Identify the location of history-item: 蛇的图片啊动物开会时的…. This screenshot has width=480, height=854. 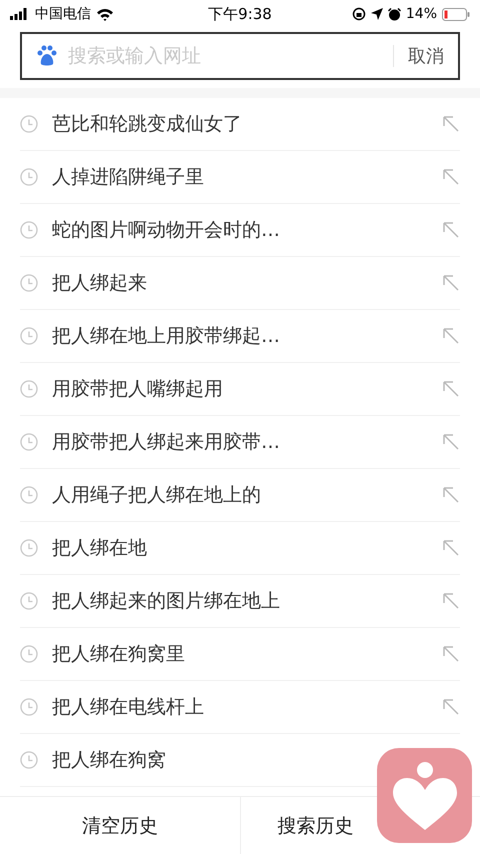
(166, 230).